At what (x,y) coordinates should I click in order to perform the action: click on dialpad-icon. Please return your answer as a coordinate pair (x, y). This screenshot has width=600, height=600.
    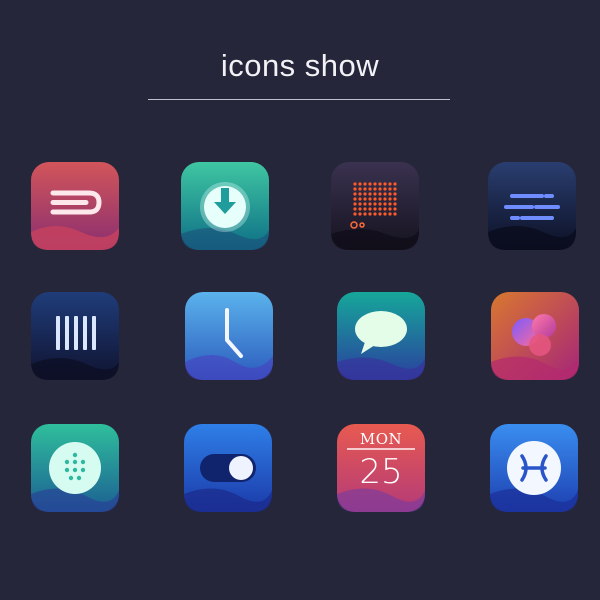
    Looking at the image, I should click on (75, 468).